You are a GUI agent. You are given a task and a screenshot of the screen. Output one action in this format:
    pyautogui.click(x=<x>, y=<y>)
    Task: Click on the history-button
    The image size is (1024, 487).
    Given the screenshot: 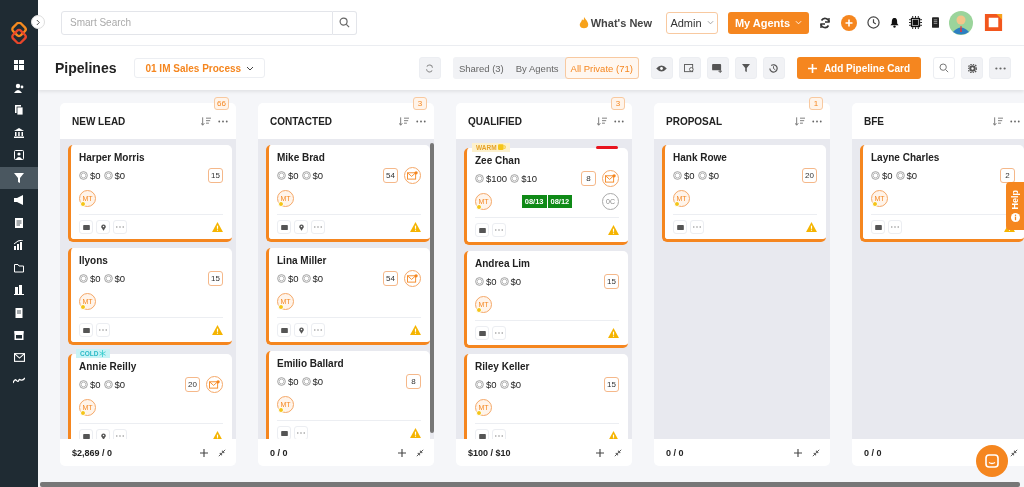 What is the action you would take?
    pyautogui.click(x=773, y=68)
    